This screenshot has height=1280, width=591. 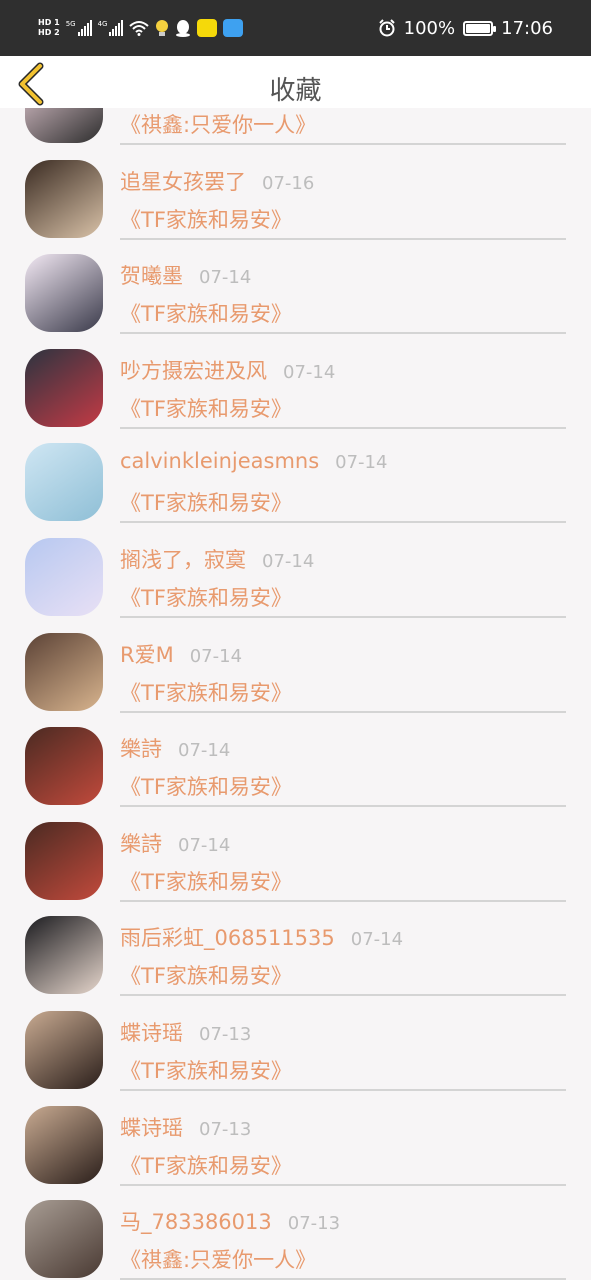 I want to click on item-meta: 贺曦墨 07-14, so click(x=185, y=275).